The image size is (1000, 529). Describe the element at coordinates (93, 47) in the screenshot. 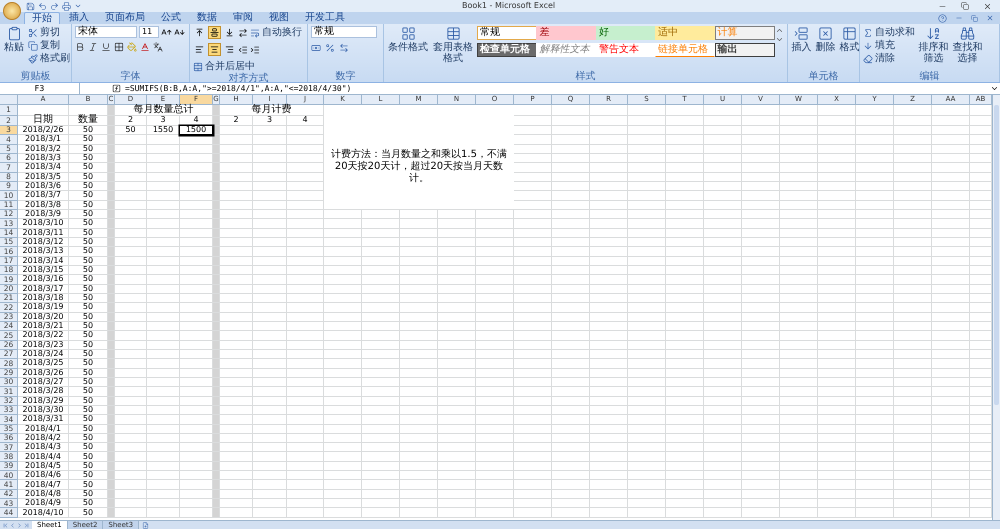

I see `italic-icon` at that location.